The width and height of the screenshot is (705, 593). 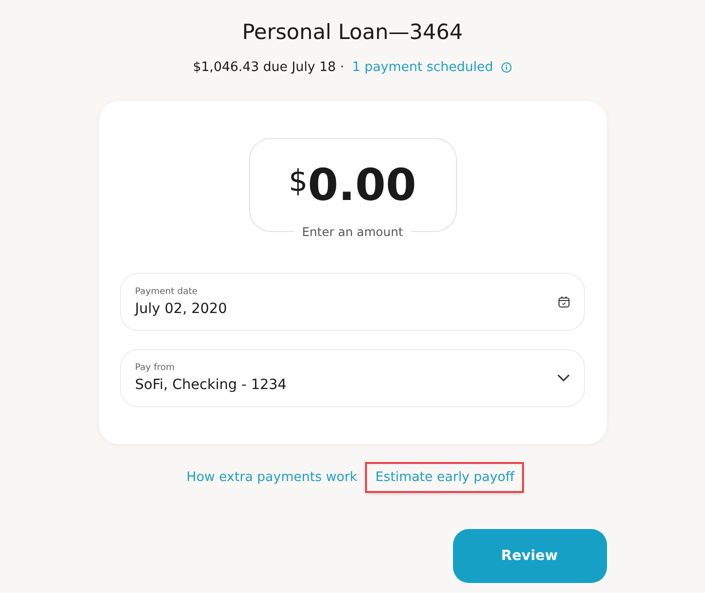 What do you see at coordinates (529, 556) in the screenshot?
I see `review-button: Review` at bounding box center [529, 556].